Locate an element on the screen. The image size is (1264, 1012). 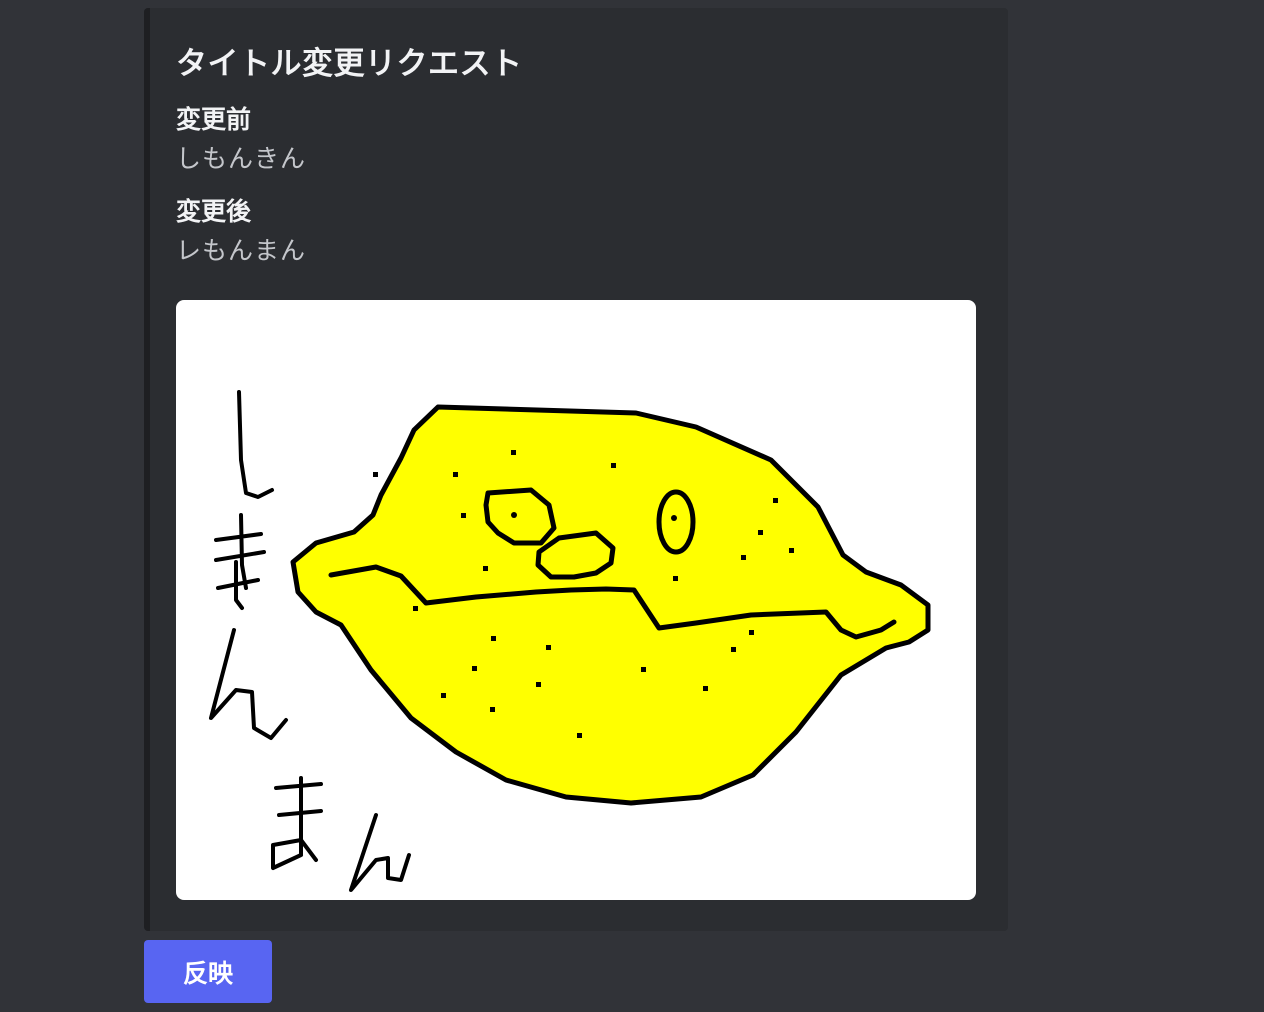
lemon-right-pupil is located at coordinates (674, 518).